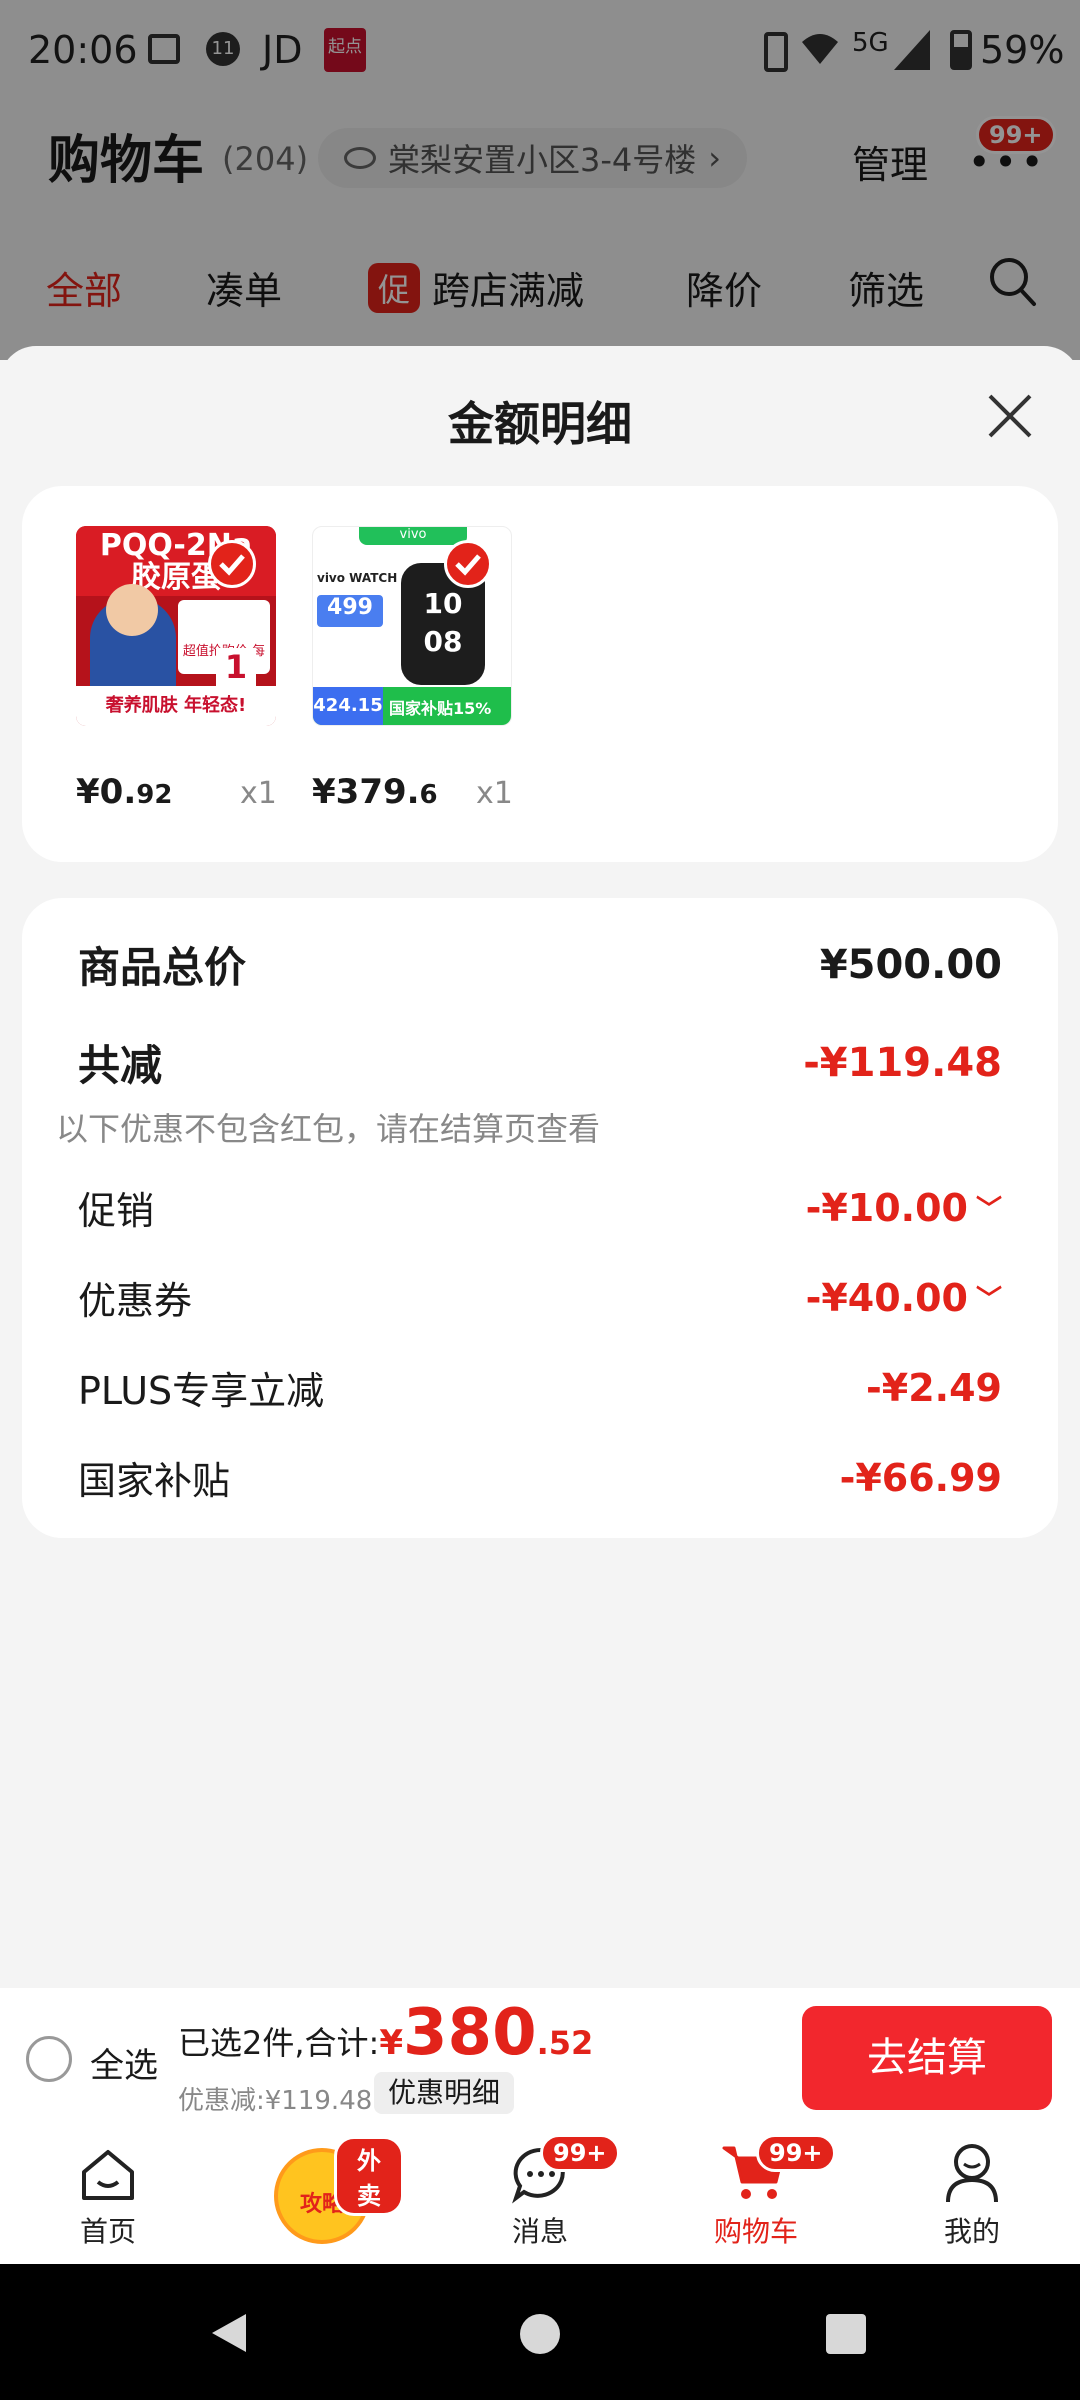 Image resolution: width=1080 pixels, height=2400 pixels. What do you see at coordinates (927, 2058) in the screenshot?
I see `checkout-button: 去结算` at bounding box center [927, 2058].